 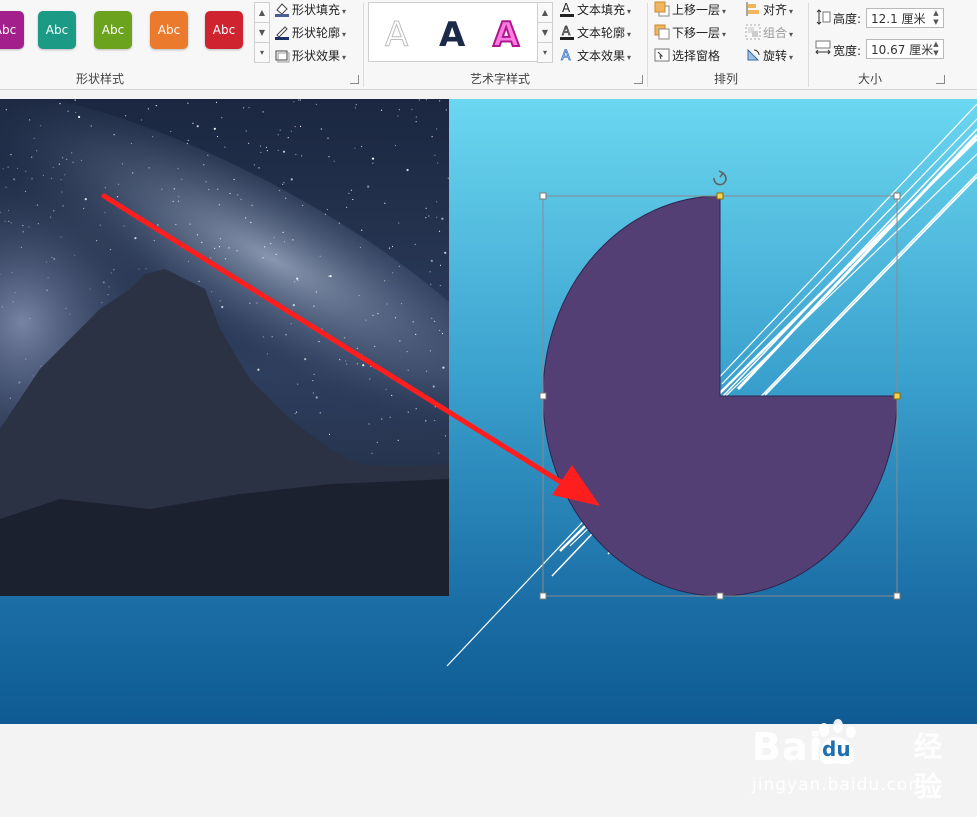 I want to click on text-fill-button: A 文本填充 ▾, so click(x=595, y=10).